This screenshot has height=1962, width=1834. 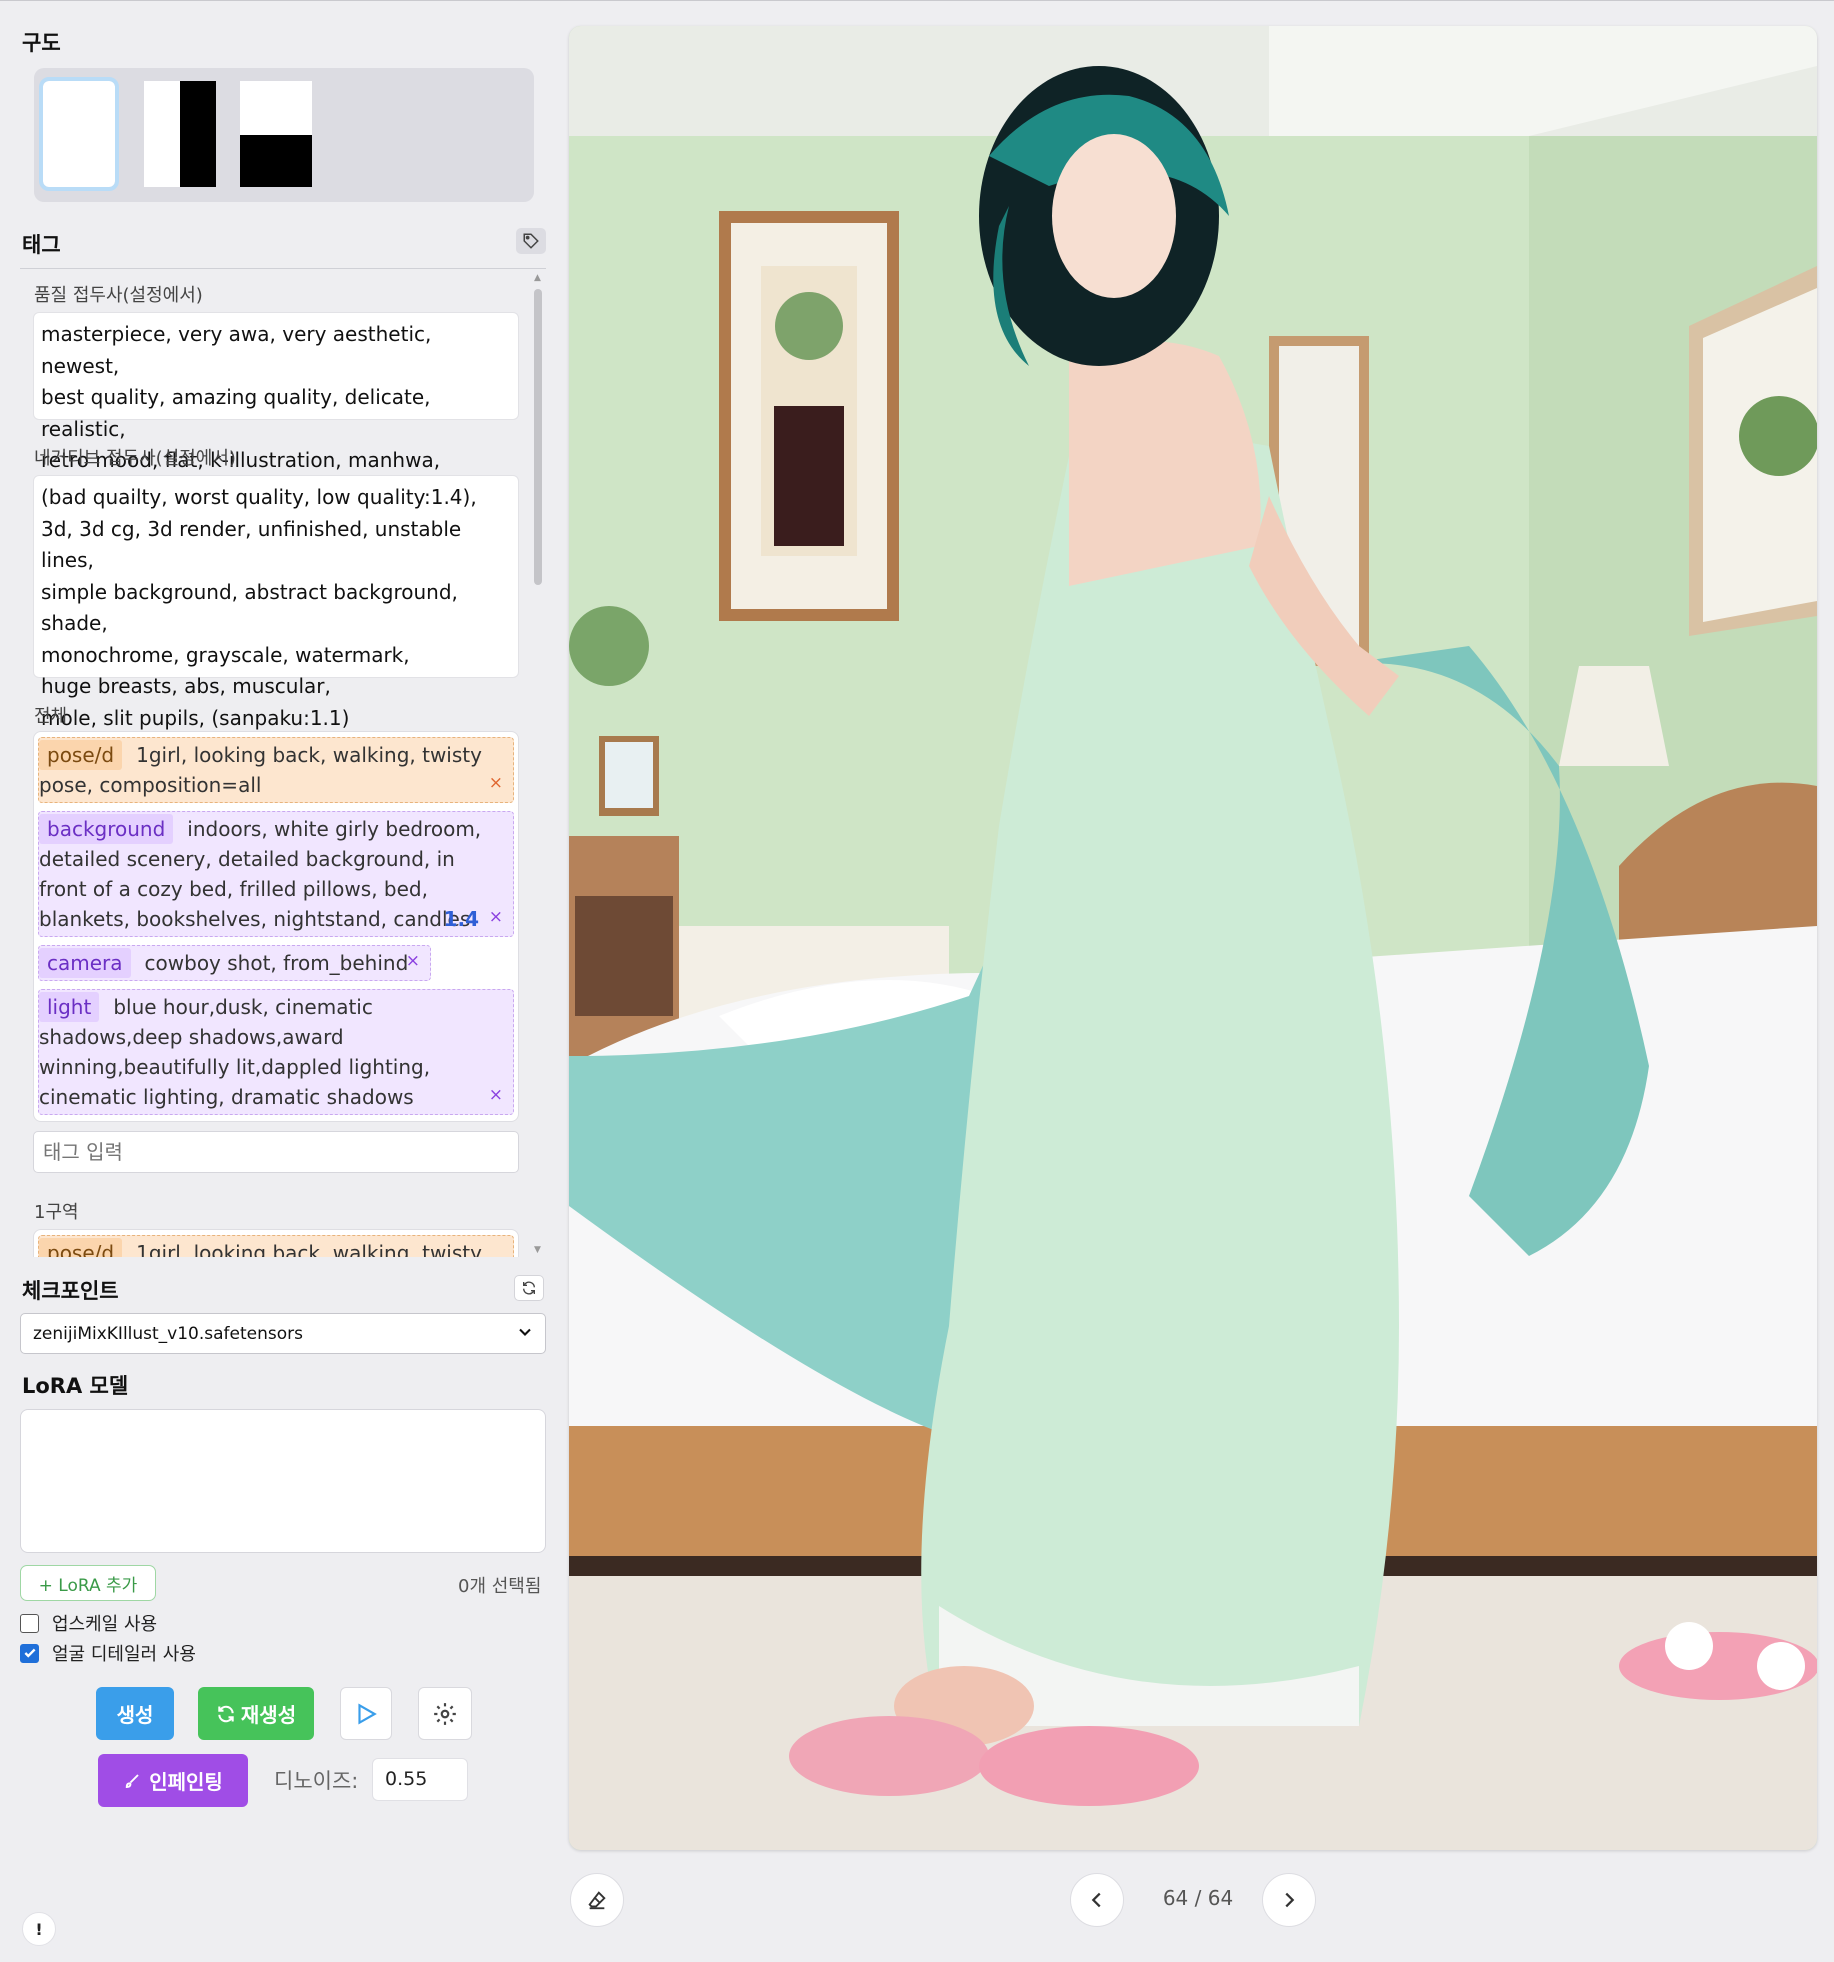 I want to click on lora-list, so click(x=283, y=1481).